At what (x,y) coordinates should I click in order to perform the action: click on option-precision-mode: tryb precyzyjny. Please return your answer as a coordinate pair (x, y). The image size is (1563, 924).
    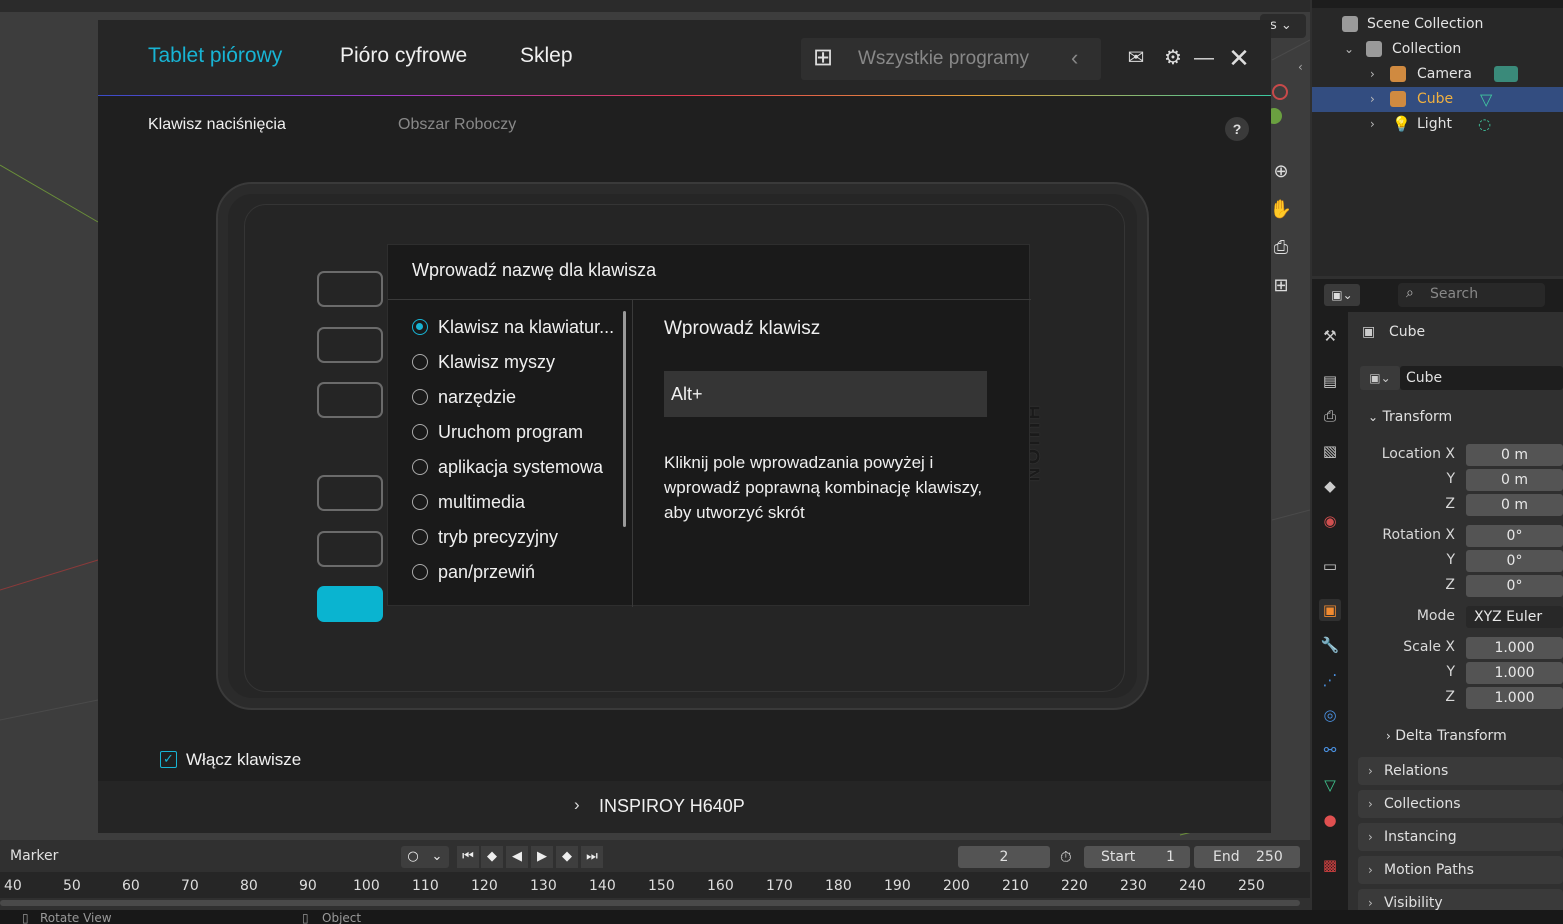
    Looking at the image, I should click on (485, 537).